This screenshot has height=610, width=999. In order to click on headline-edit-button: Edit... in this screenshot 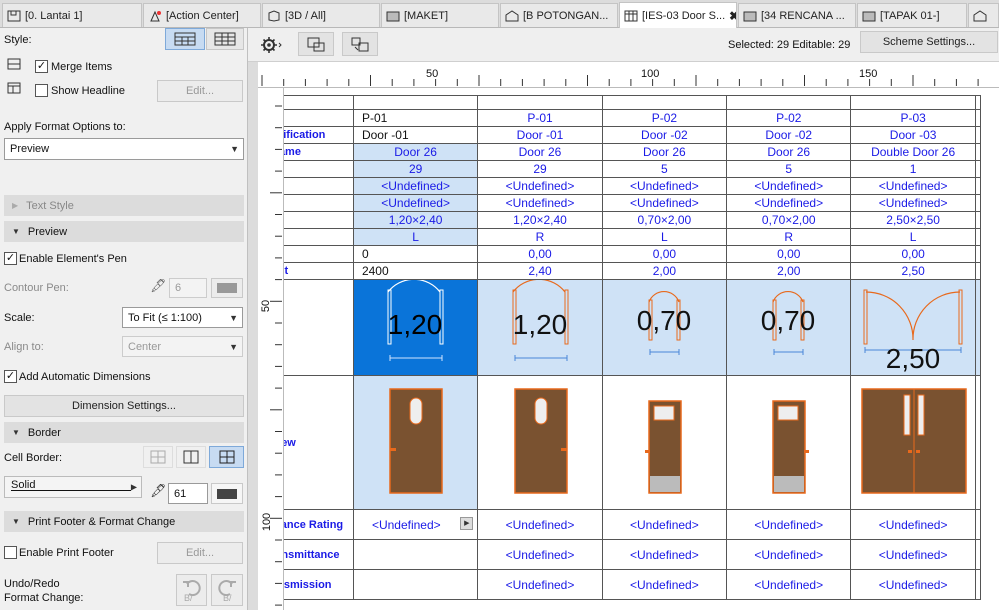, I will do `click(200, 91)`.